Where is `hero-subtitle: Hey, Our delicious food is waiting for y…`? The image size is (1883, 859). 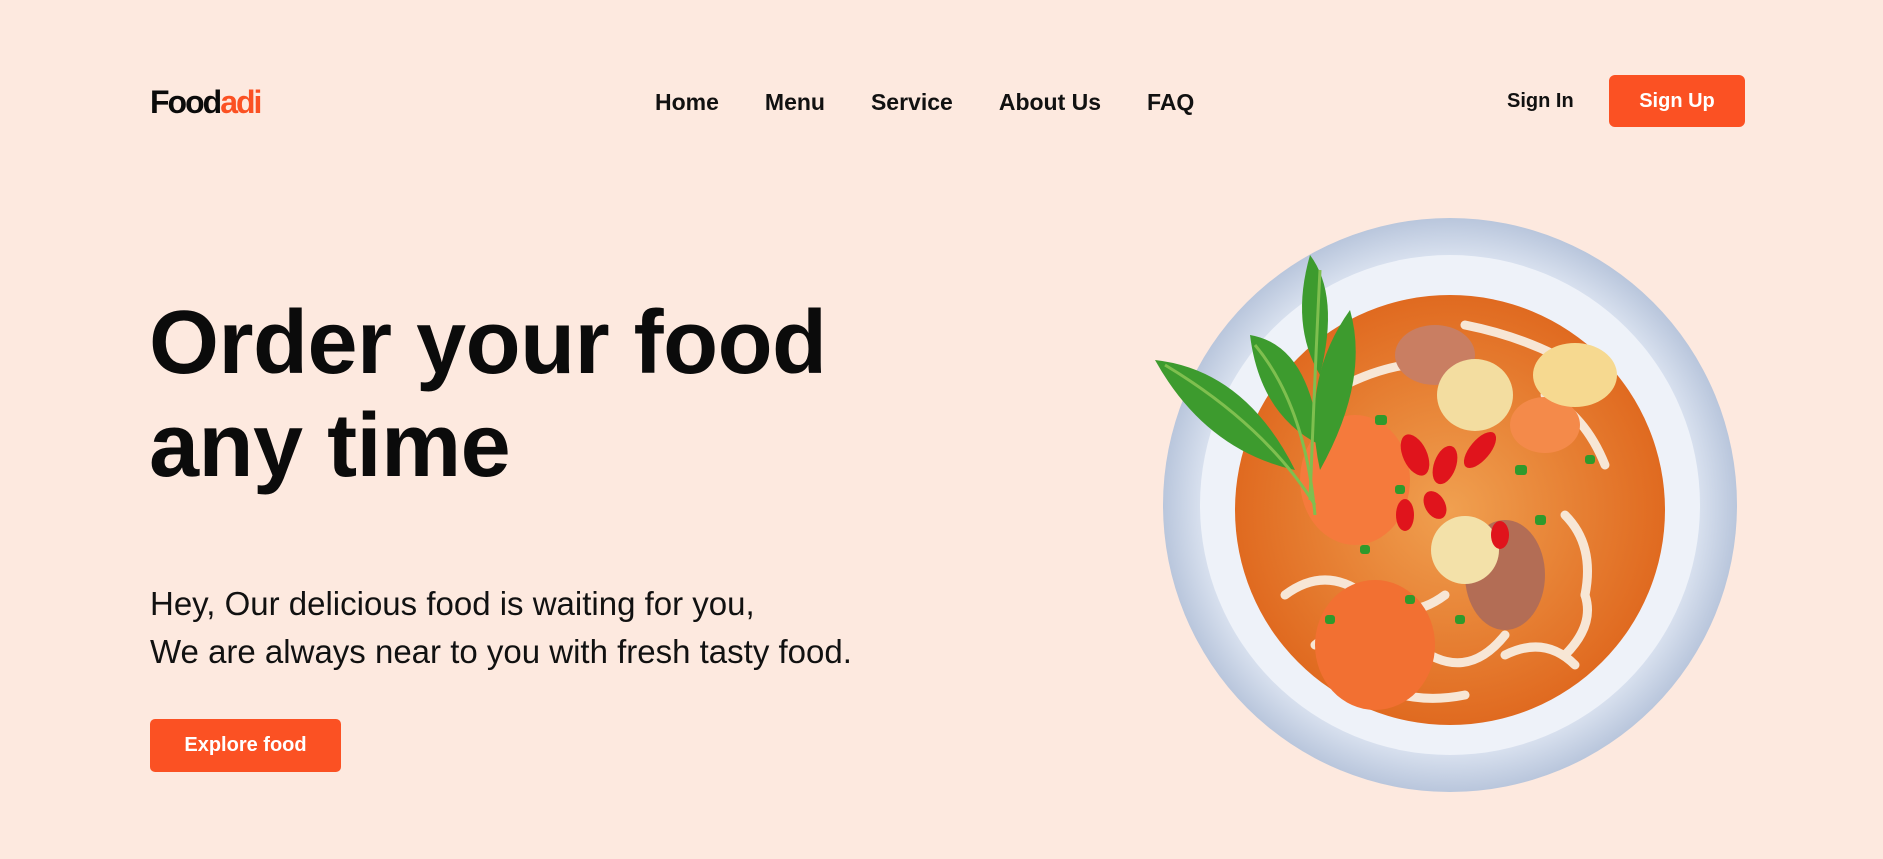
hero-subtitle: Hey, Our delicious food is waiting for y… is located at coordinates (501, 628).